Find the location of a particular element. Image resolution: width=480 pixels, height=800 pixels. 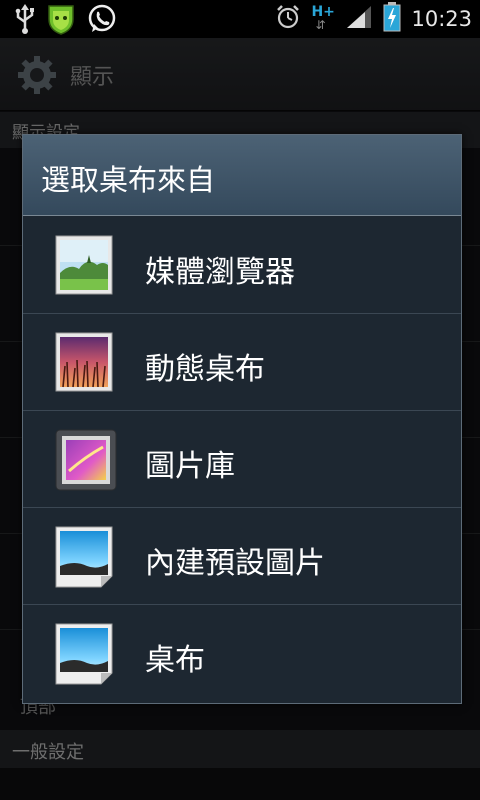

option-live-wallpaper: 動態桌布 is located at coordinates (242, 362).